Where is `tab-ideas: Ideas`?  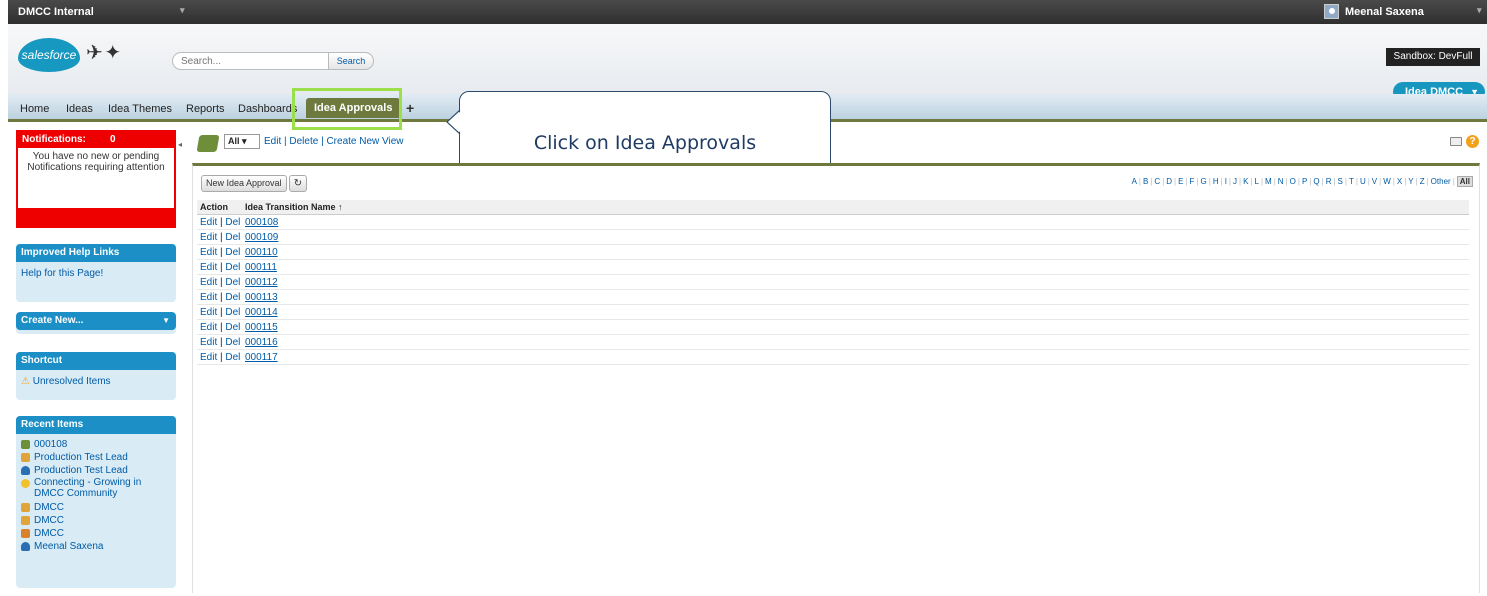 tab-ideas: Ideas is located at coordinates (79, 109).